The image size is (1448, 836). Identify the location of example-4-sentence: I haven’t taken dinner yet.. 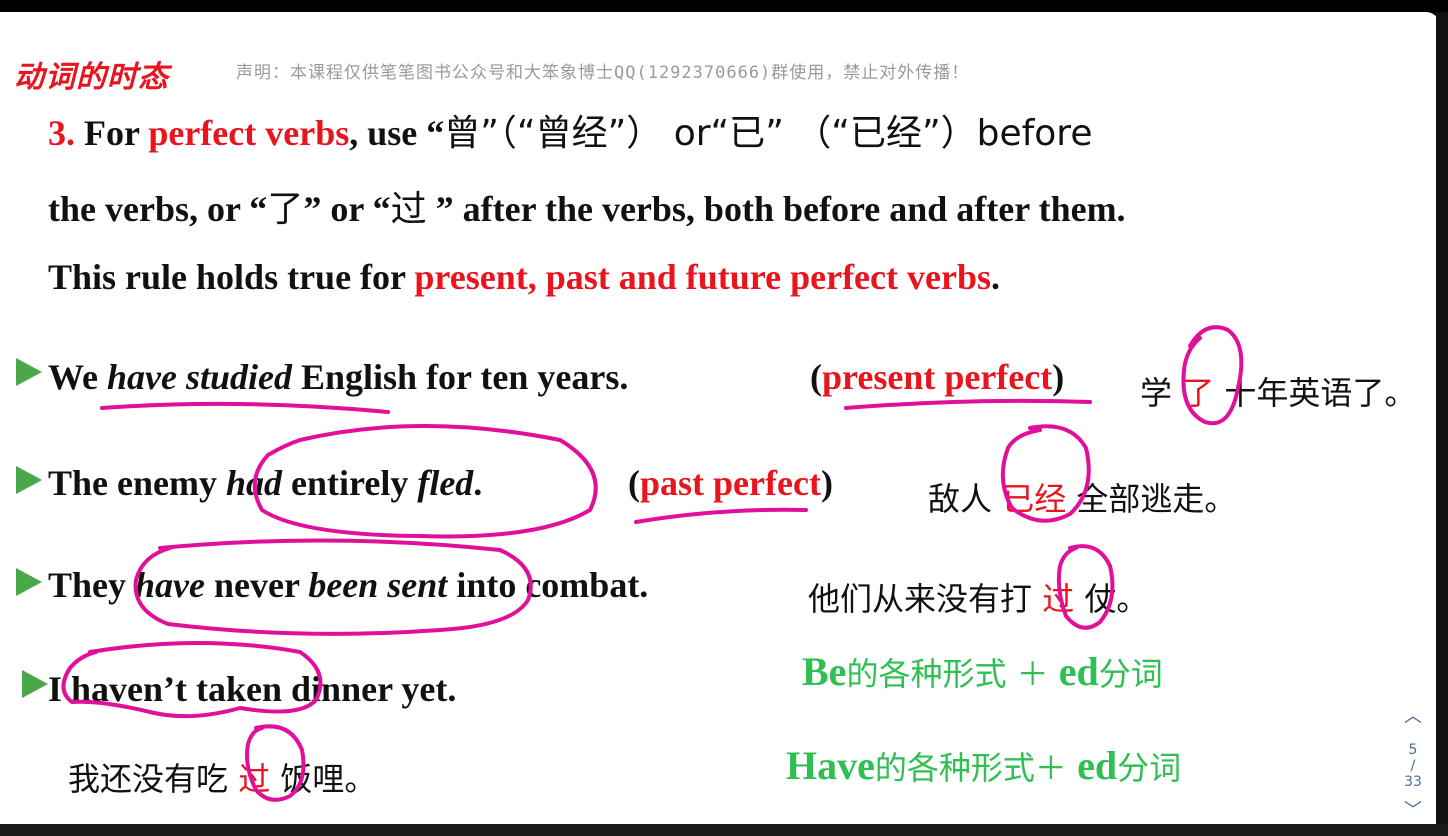
(252, 689).